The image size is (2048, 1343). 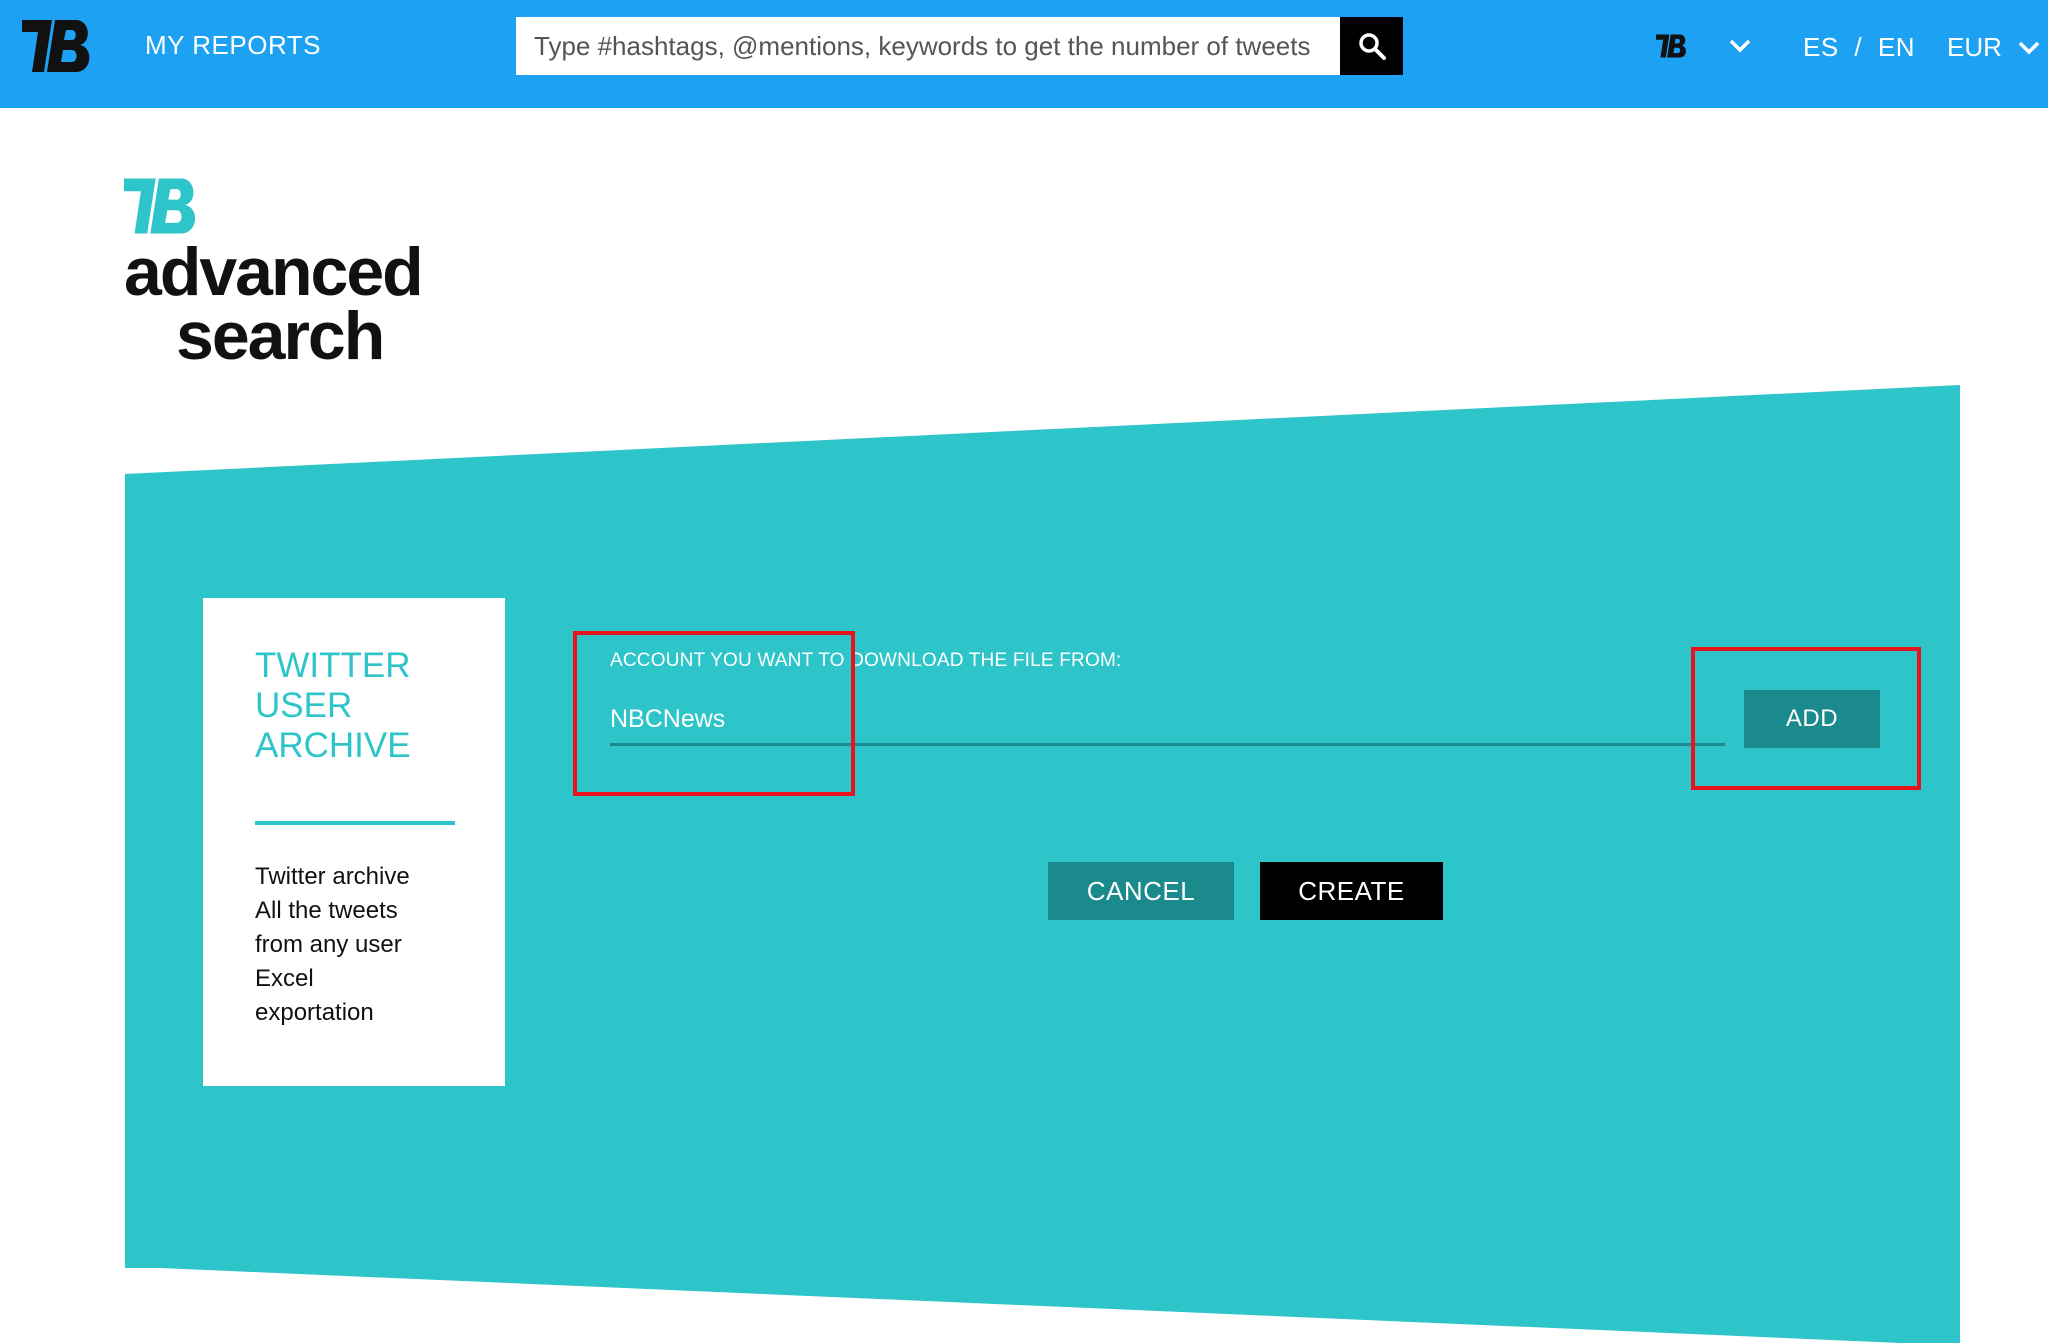 What do you see at coordinates (274, 272) in the screenshot?
I see `page-title-line-1: advanced` at bounding box center [274, 272].